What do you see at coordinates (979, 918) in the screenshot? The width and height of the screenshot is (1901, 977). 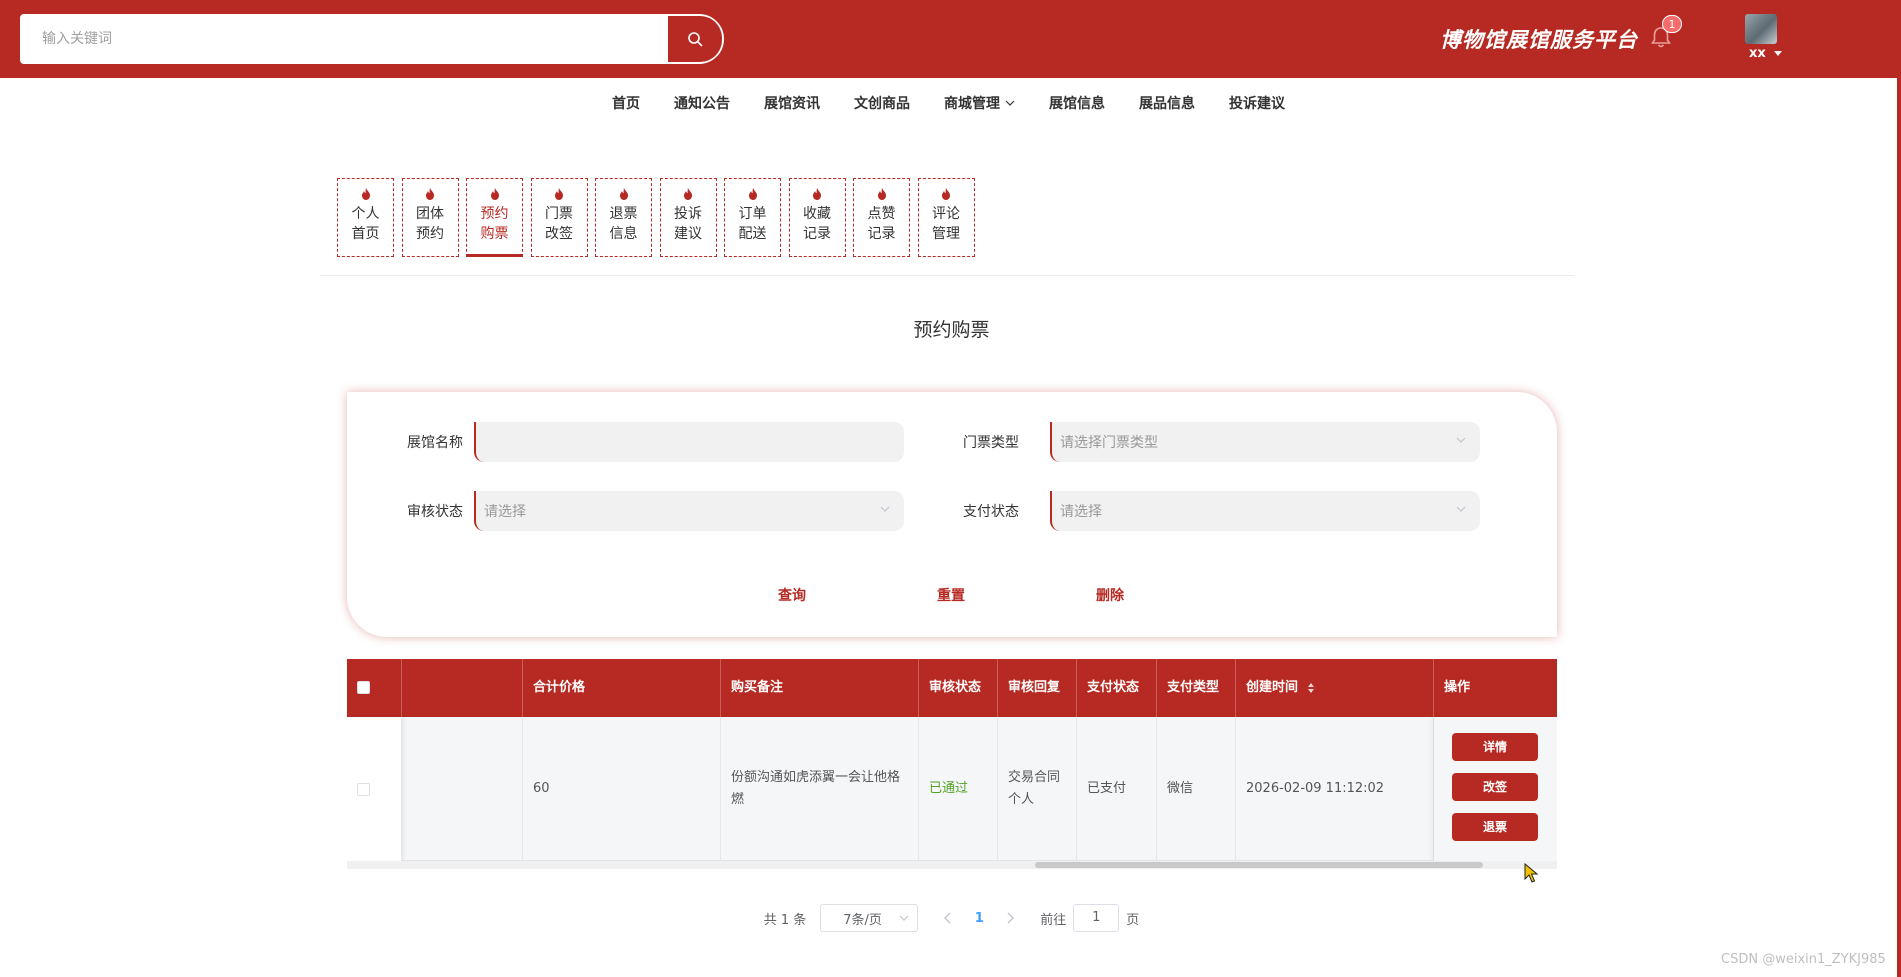 I see `page-number-current: 1` at bounding box center [979, 918].